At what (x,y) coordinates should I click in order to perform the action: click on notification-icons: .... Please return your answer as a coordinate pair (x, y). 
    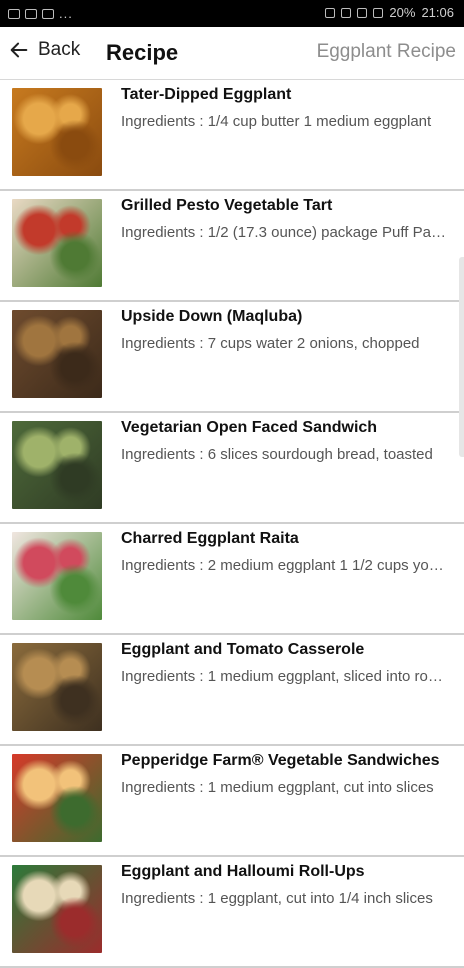
    Looking at the image, I should click on (40, 13).